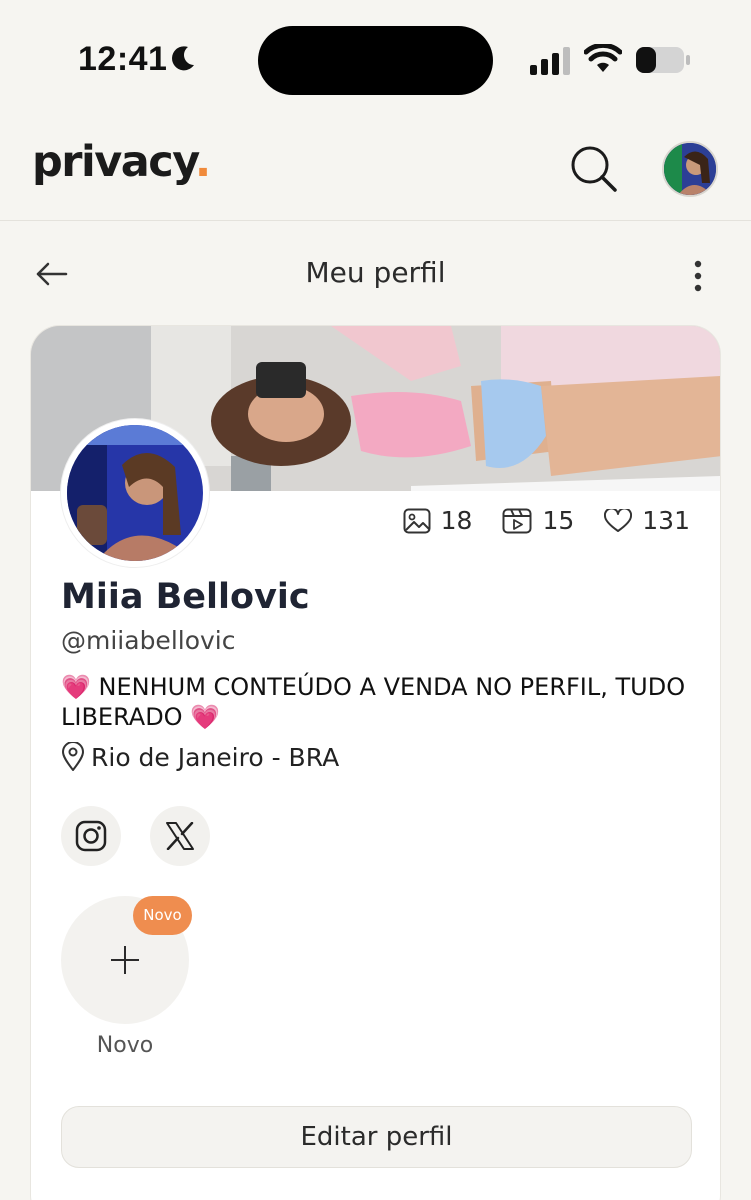  I want to click on image-icon, so click(417, 520).